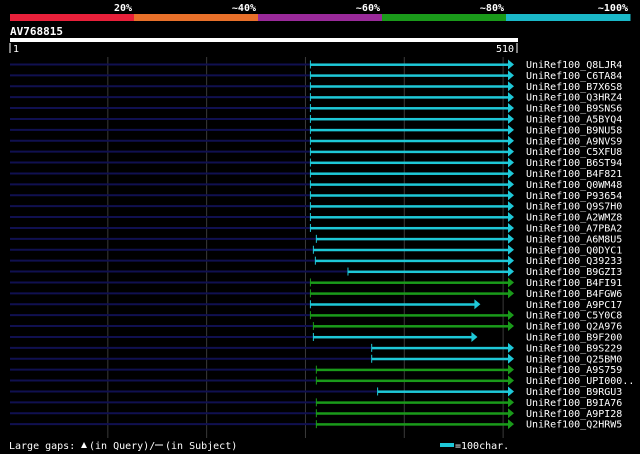 The image size is (640, 454). What do you see at coordinates (574, 348) in the screenshot?
I see `hit-label: UniRef100_B9S229` at bounding box center [574, 348].